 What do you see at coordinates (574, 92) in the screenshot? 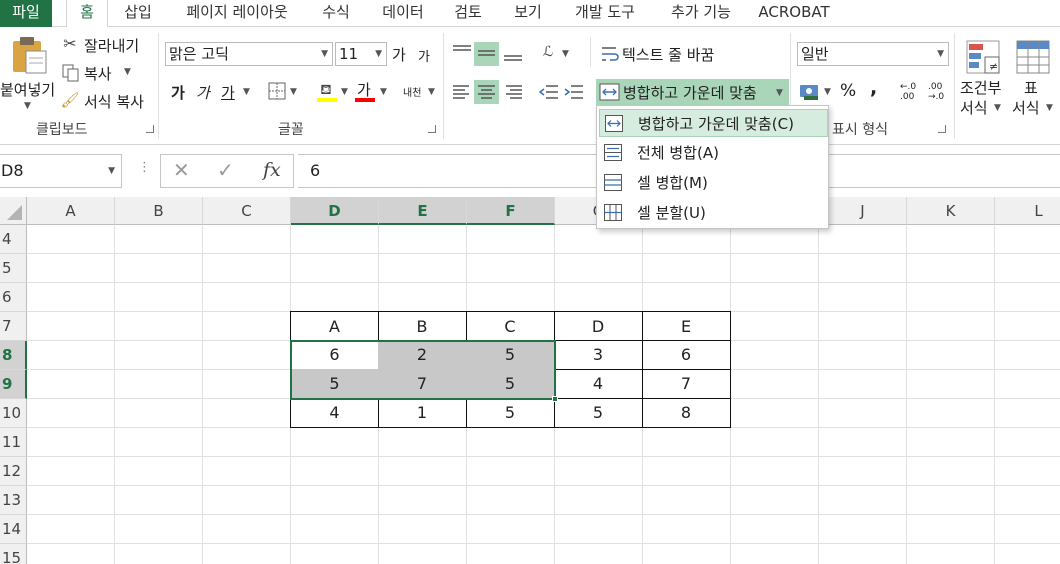
I see `increase-indent-icon` at bounding box center [574, 92].